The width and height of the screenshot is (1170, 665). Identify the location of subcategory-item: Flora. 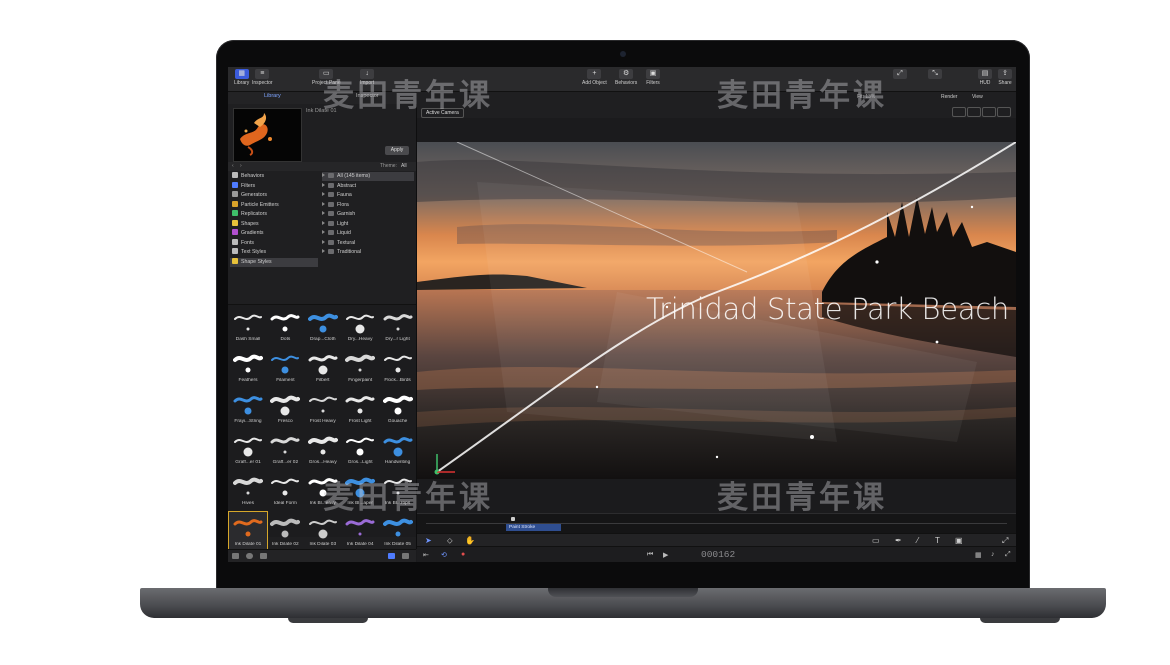
(368, 205).